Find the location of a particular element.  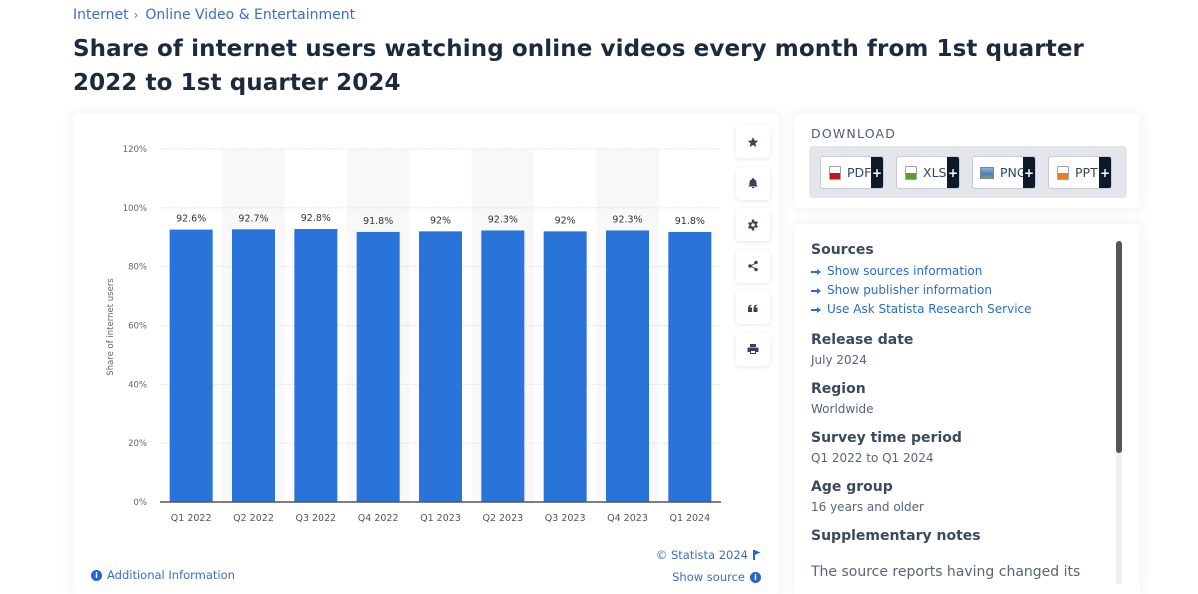

additional-information-link: i Additional Information is located at coordinates (163, 575).